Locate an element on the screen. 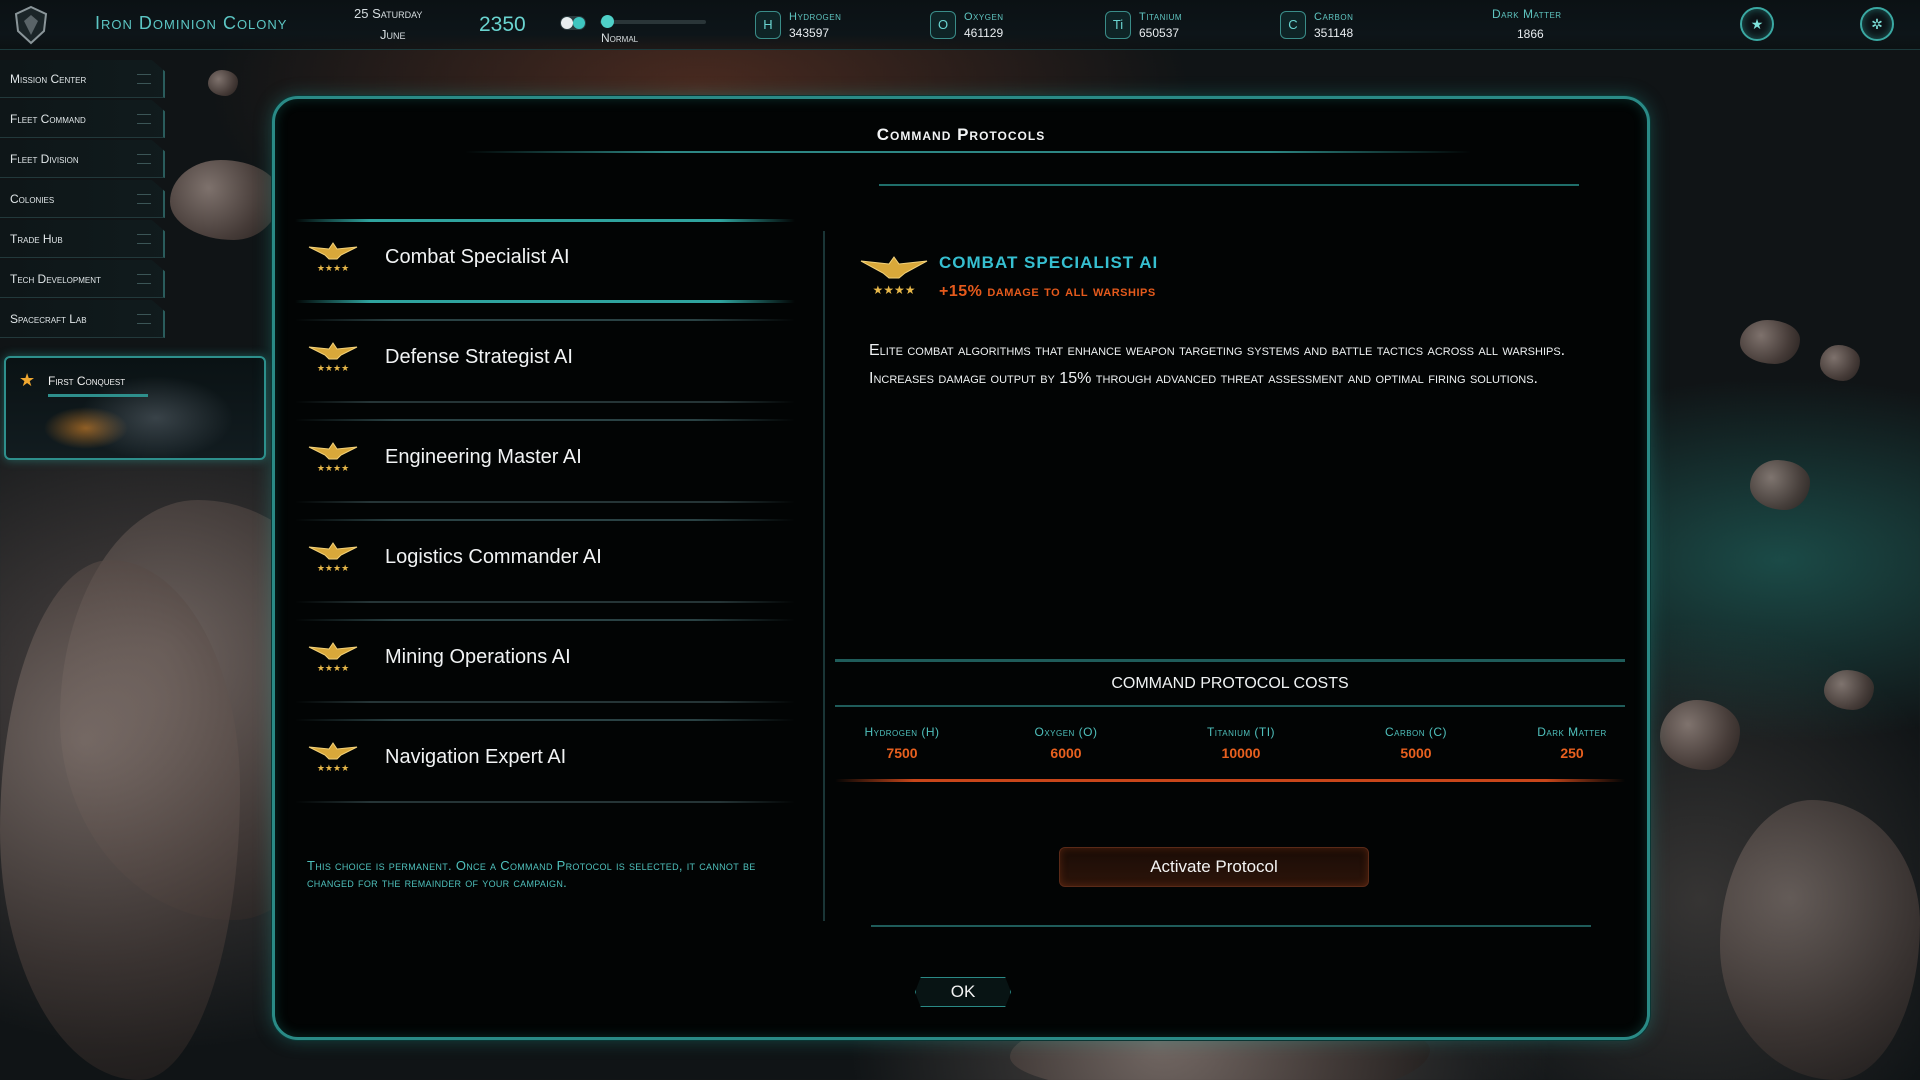 The width and height of the screenshot is (1920, 1080). cost-name: Titanium (TI) is located at coordinates (1241, 732).